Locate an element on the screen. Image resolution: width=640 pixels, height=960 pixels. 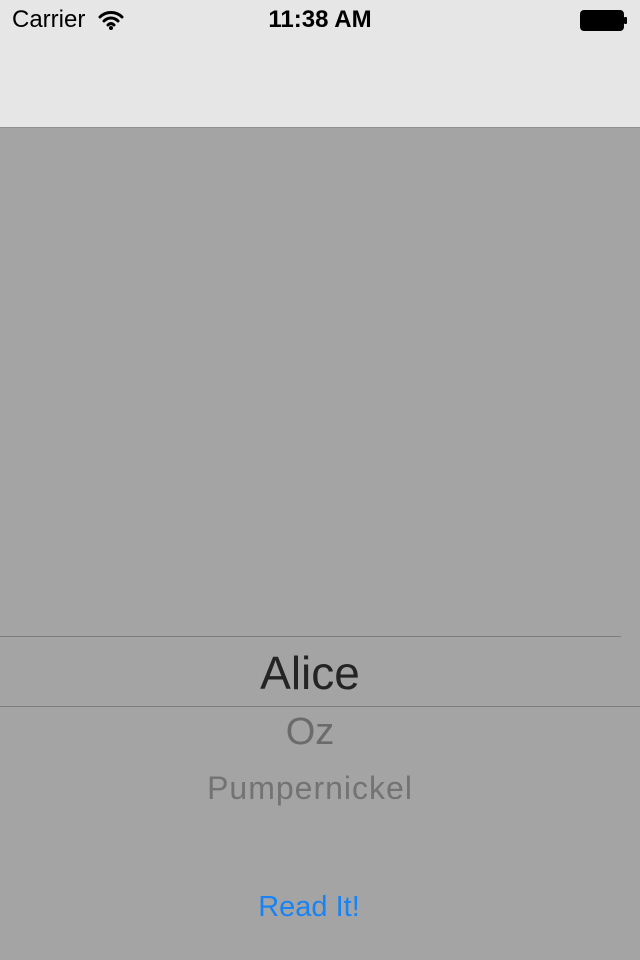
battery-icon is located at coordinates (603, 20).